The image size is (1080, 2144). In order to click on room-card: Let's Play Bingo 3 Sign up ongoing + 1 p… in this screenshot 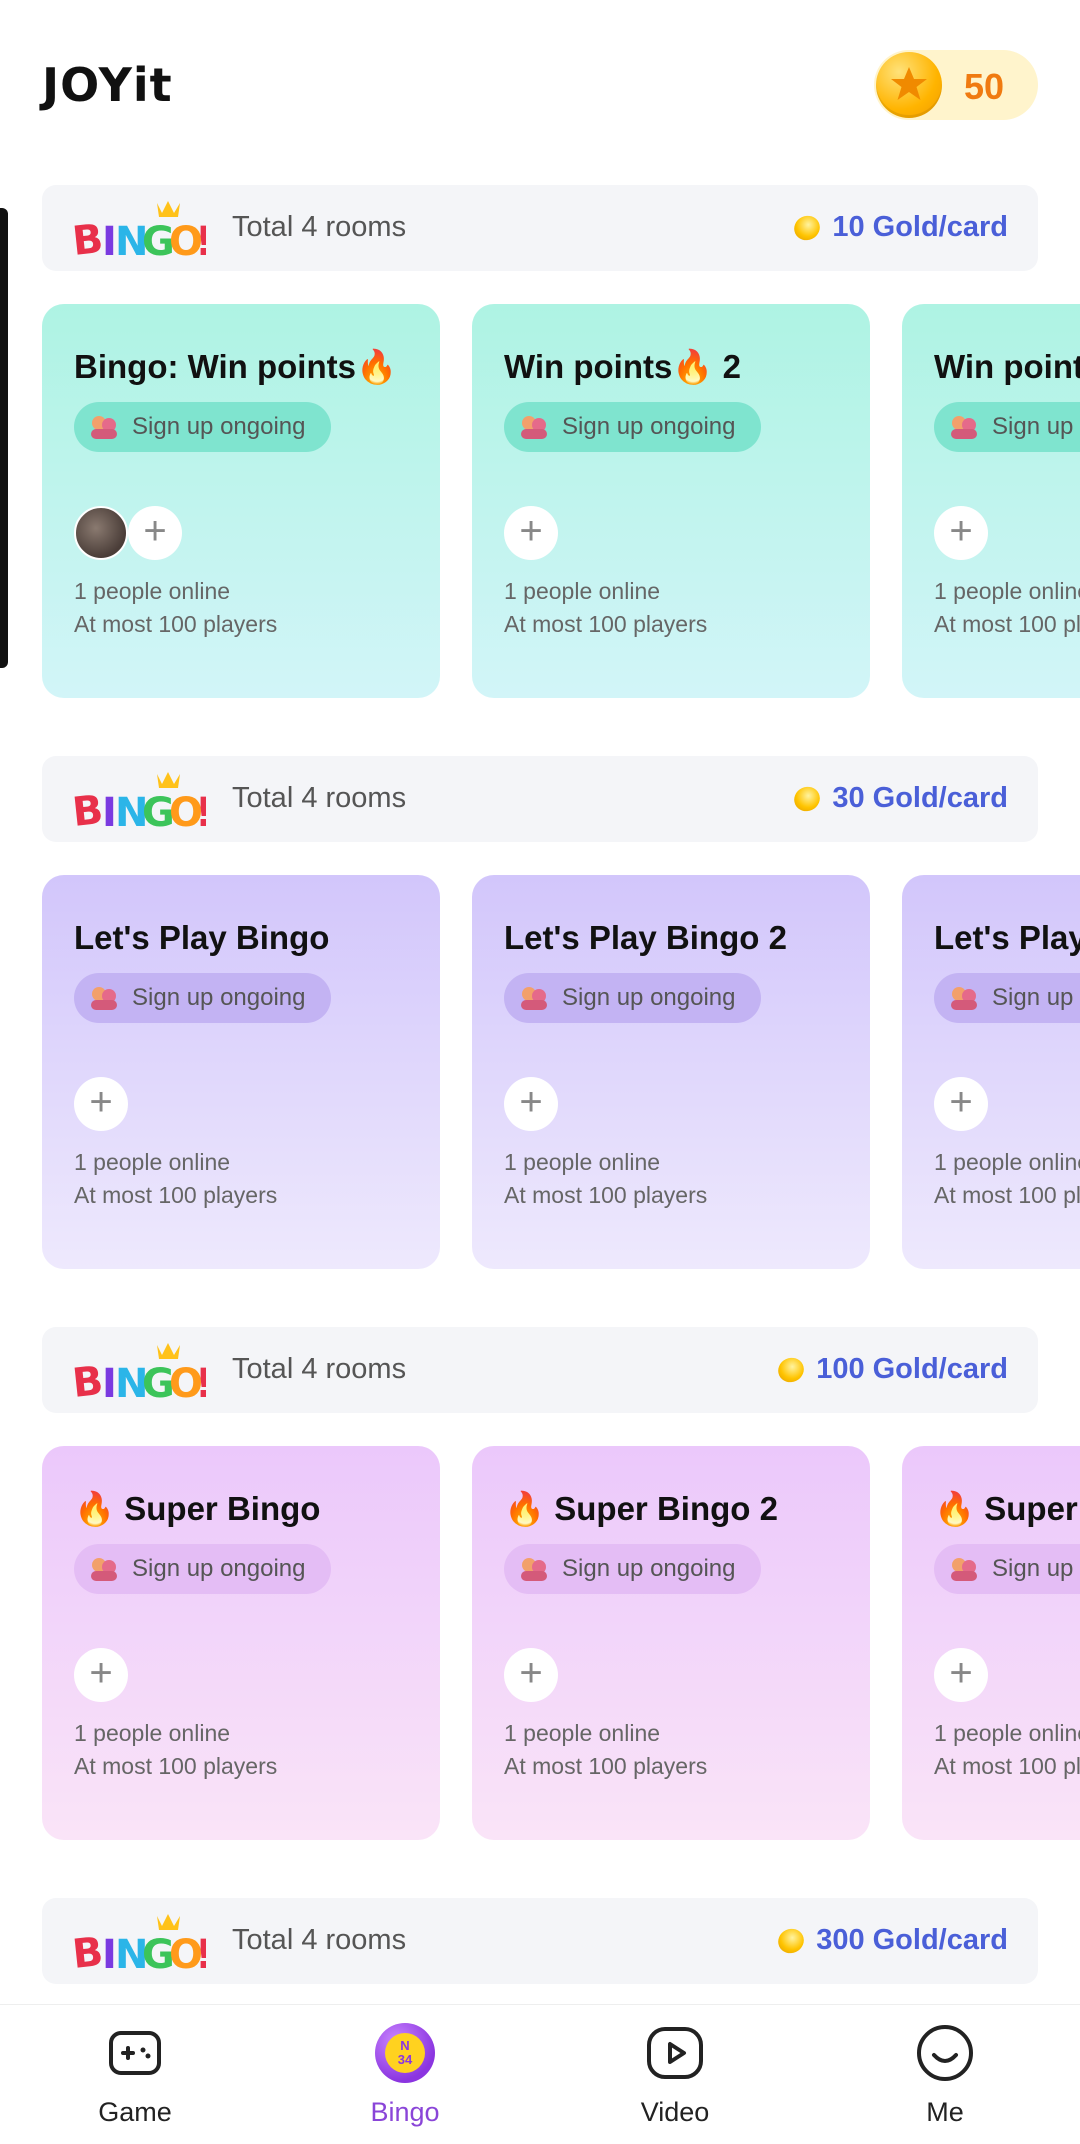, I will do `click(991, 1072)`.